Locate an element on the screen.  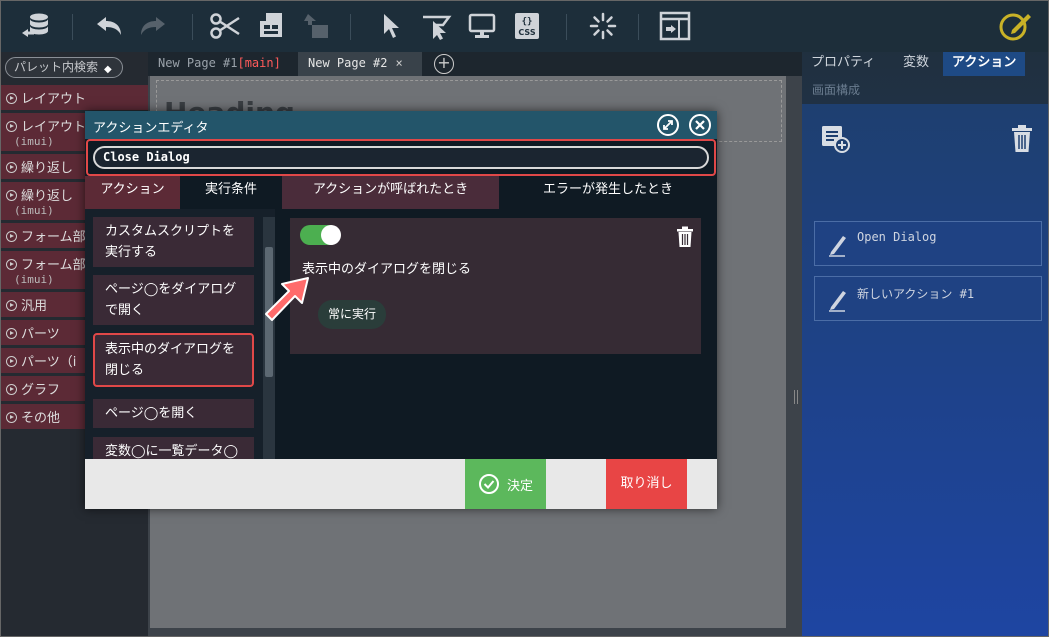
loading-icon is located at coordinates (603, 26).